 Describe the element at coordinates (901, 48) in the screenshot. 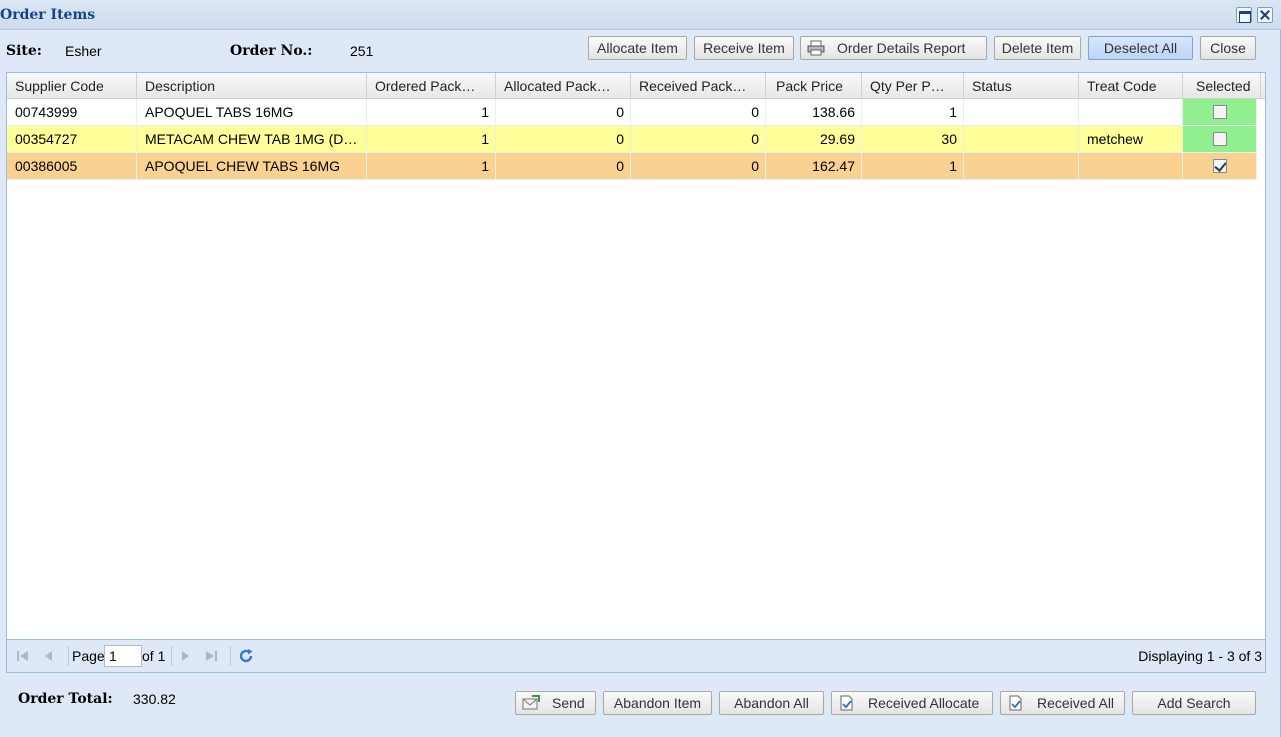

I see `order-details-report-label: Order Details Report` at that location.